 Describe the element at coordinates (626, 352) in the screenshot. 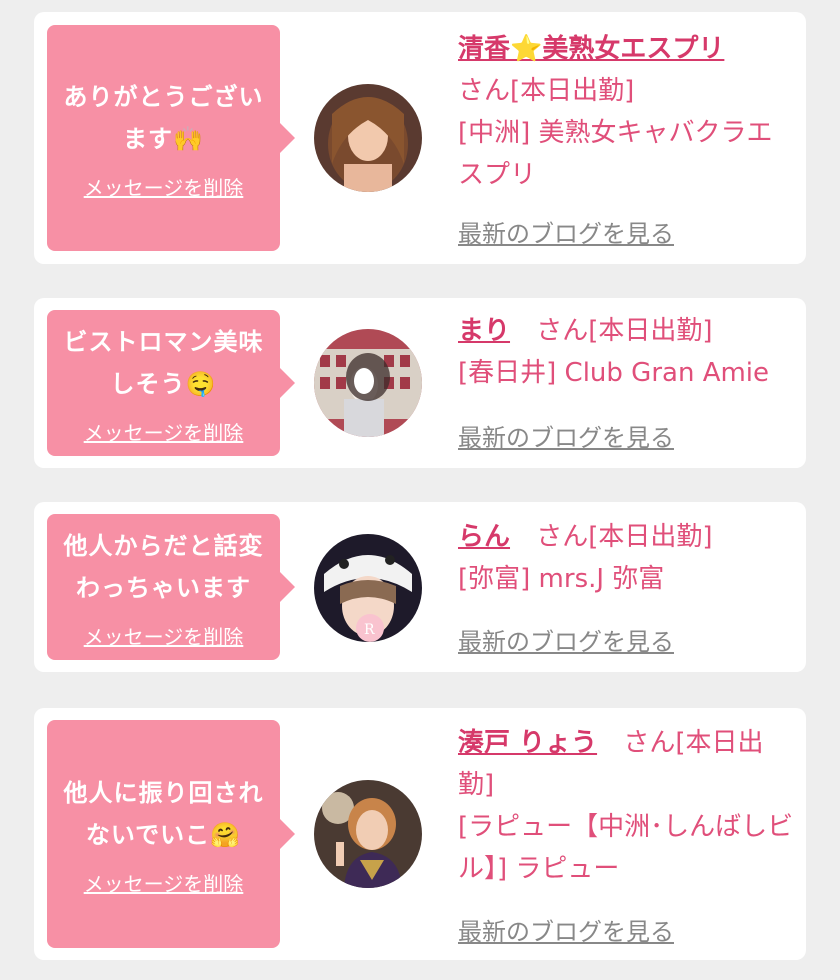

I see `cast-info: まり さん[本日出勤] [春日井] Club Gran Amie` at that location.